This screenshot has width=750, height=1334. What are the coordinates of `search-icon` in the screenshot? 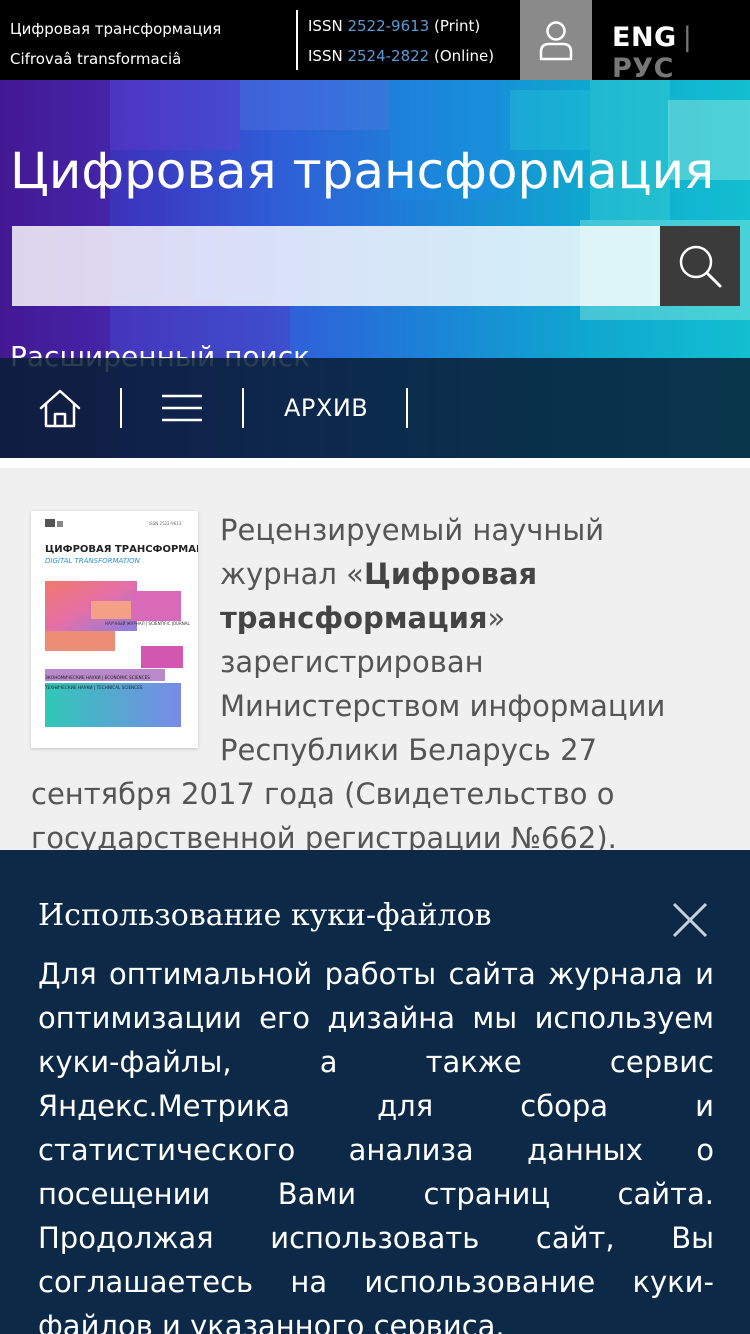 It's located at (700, 266).